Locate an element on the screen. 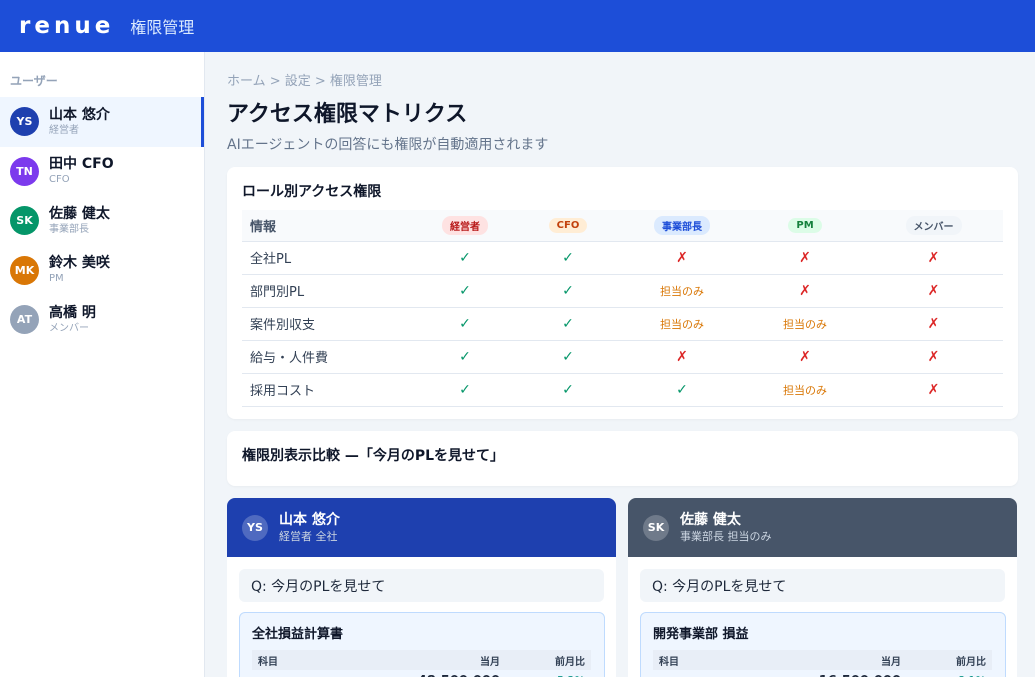 This screenshot has width=1035, height=677. matrix-row: 採用コスト ✓ ✓ ✓ 担当のみ ✗ is located at coordinates (622, 390).